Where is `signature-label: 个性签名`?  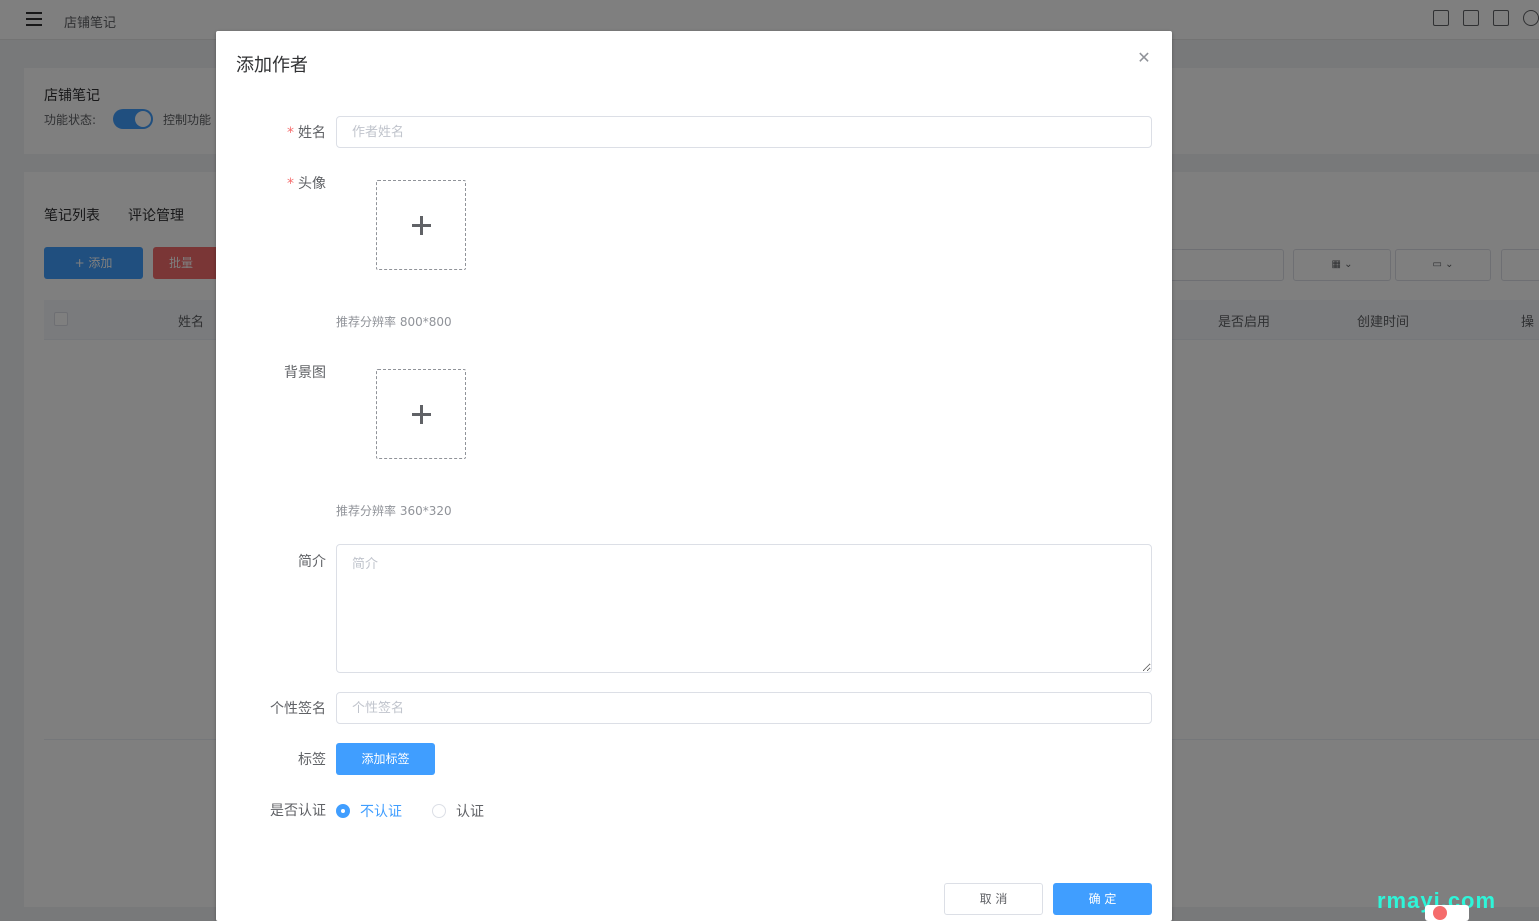 signature-label: 个性签名 is located at coordinates (298, 709).